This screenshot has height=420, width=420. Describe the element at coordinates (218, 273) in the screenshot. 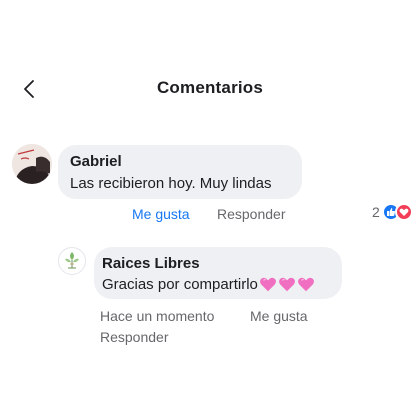

I see `comment-bubble: Raices Libres Gracias por compartirlo` at that location.